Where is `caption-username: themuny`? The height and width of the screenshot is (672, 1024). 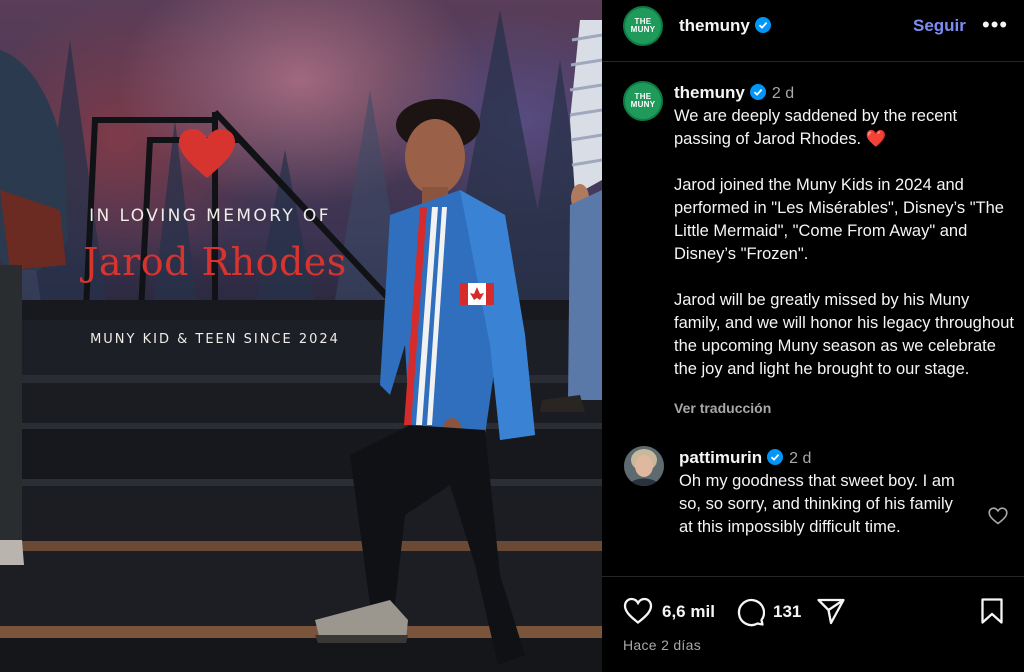 caption-username: themuny is located at coordinates (709, 92).